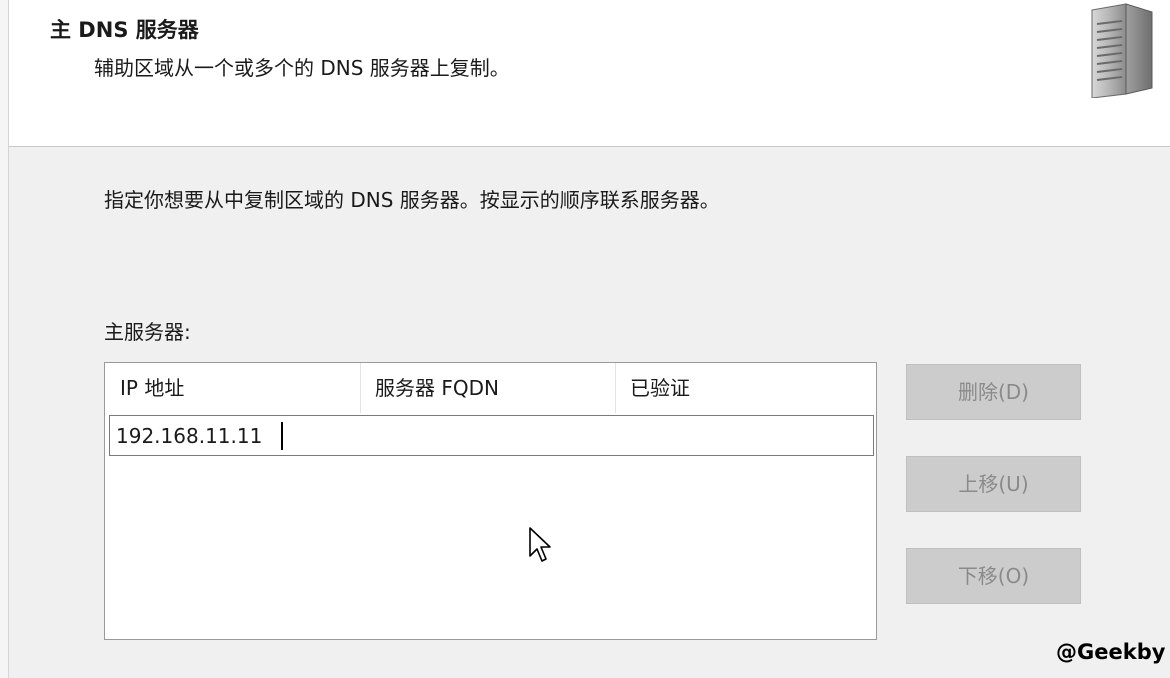  I want to click on move-down-button: 下移(O), so click(993, 576).